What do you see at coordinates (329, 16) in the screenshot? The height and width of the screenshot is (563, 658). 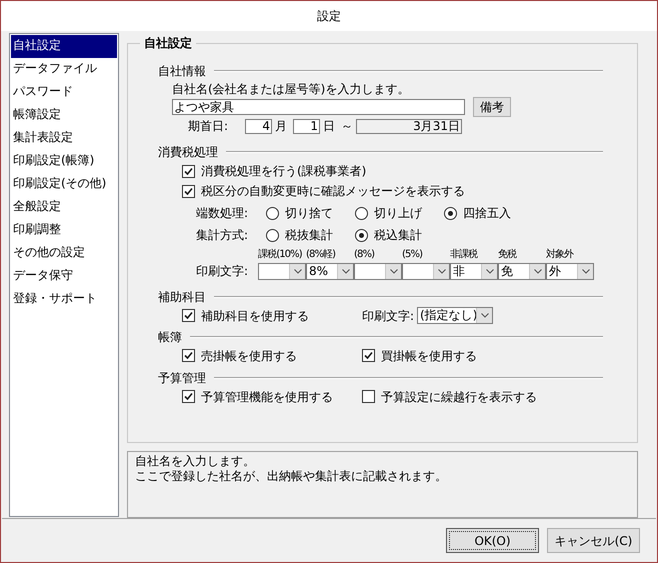 I see `window-title: 設定` at bounding box center [329, 16].